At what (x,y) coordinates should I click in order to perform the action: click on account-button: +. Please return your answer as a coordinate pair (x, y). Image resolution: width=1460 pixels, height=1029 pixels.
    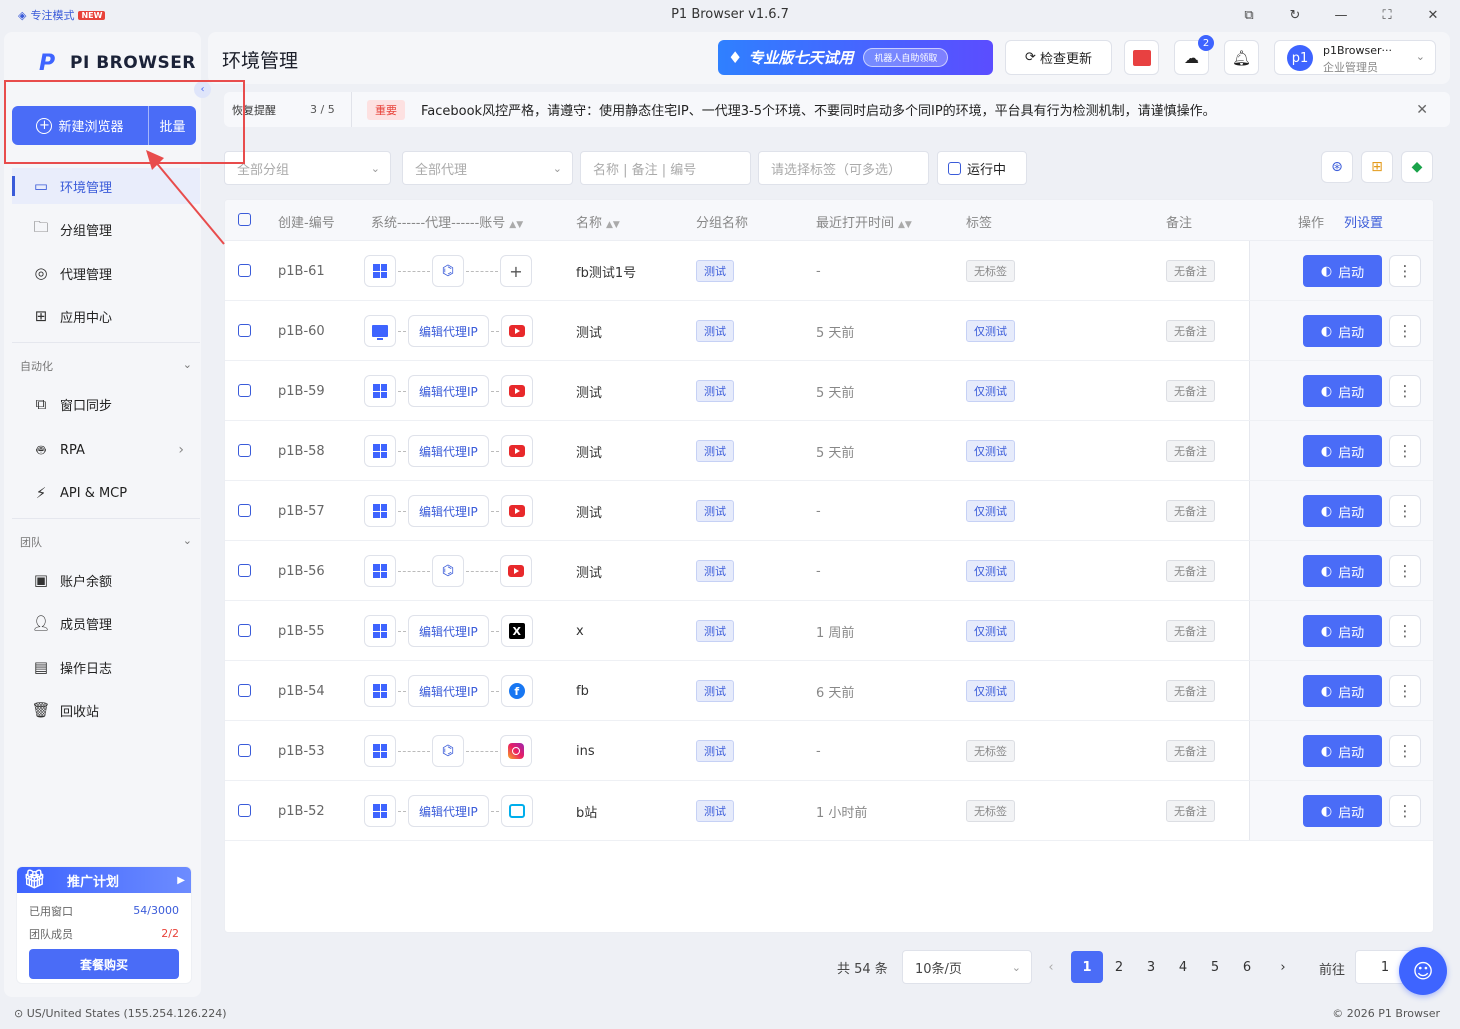
    Looking at the image, I should click on (516, 271).